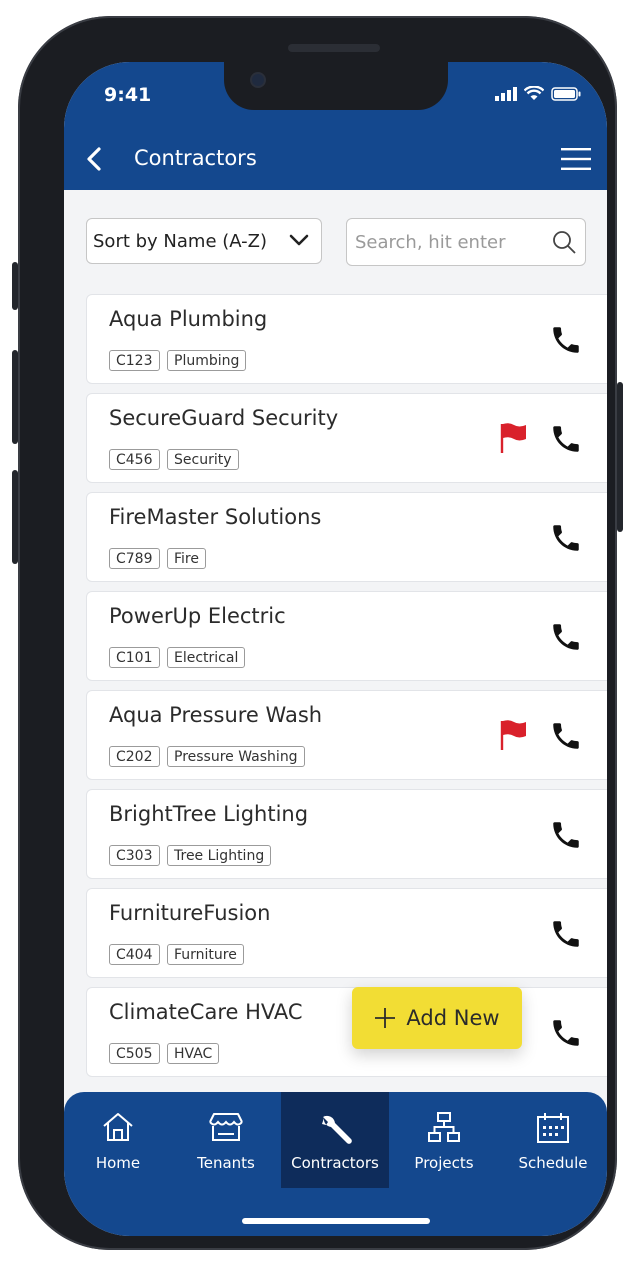 The width and height of the screenshot is (635, 1266). I want to click on contractor-card: ClimateCare HVAC C505 HVAC, so click(346, 1032).